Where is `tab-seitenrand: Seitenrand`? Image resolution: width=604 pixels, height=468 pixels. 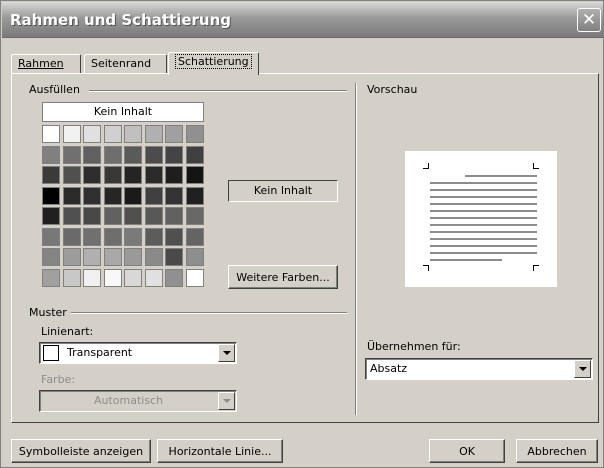 tab-seitenrand: Seitenrand is located at coordinates (125, 64).